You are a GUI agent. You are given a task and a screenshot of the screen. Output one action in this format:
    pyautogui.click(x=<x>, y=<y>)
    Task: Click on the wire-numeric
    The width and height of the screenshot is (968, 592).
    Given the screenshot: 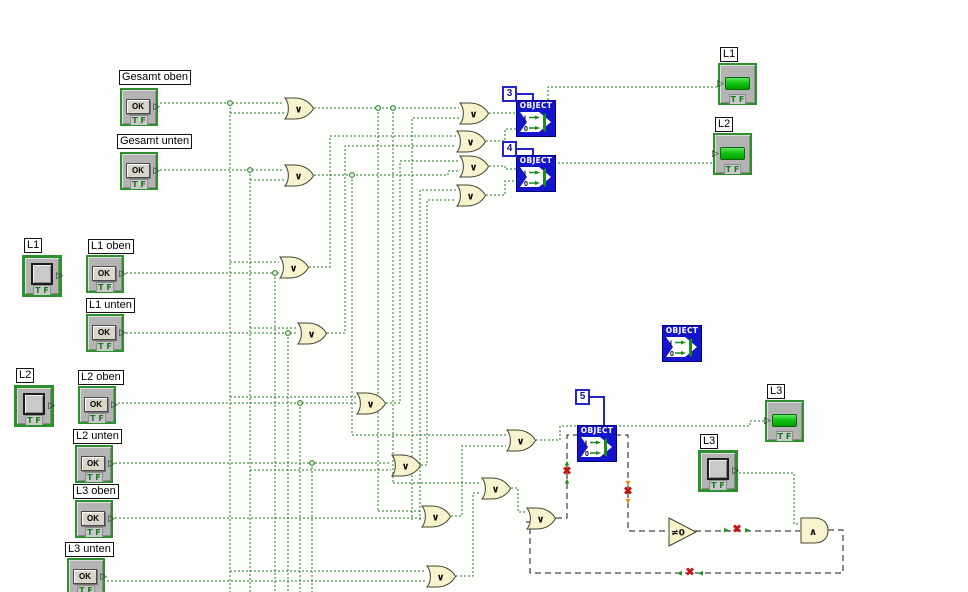 What is the action you would take?
    pyautogui.click(x=597, y=410)
    